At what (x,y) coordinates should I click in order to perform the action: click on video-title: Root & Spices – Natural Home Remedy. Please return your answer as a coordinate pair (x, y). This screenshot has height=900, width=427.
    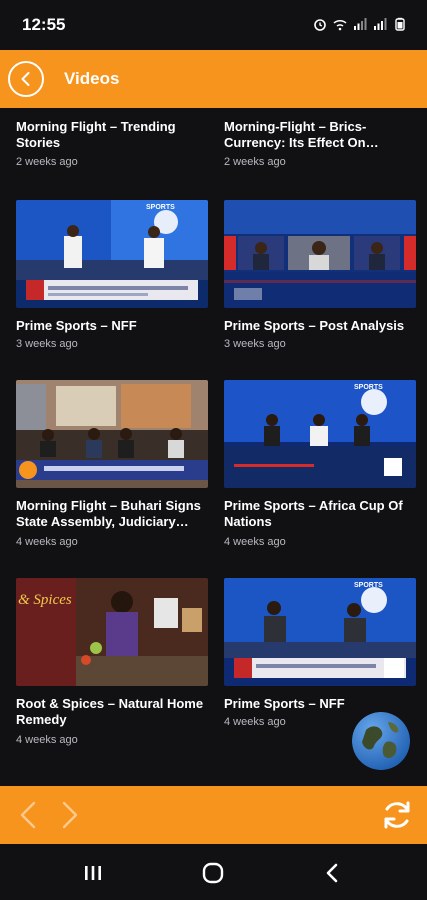
    Looking at the image, I should click on (110, 711).